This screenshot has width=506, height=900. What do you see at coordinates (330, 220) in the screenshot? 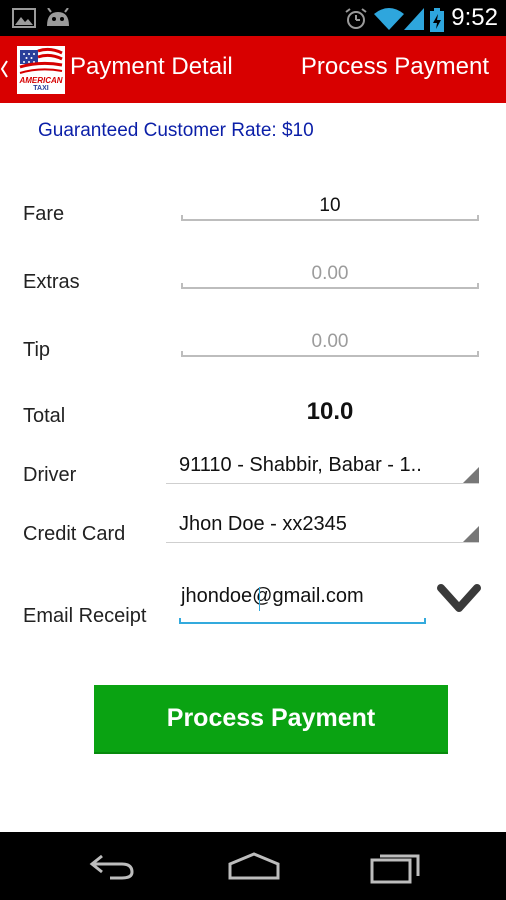
I see `fare-underline` at bounding box center [330, 220].